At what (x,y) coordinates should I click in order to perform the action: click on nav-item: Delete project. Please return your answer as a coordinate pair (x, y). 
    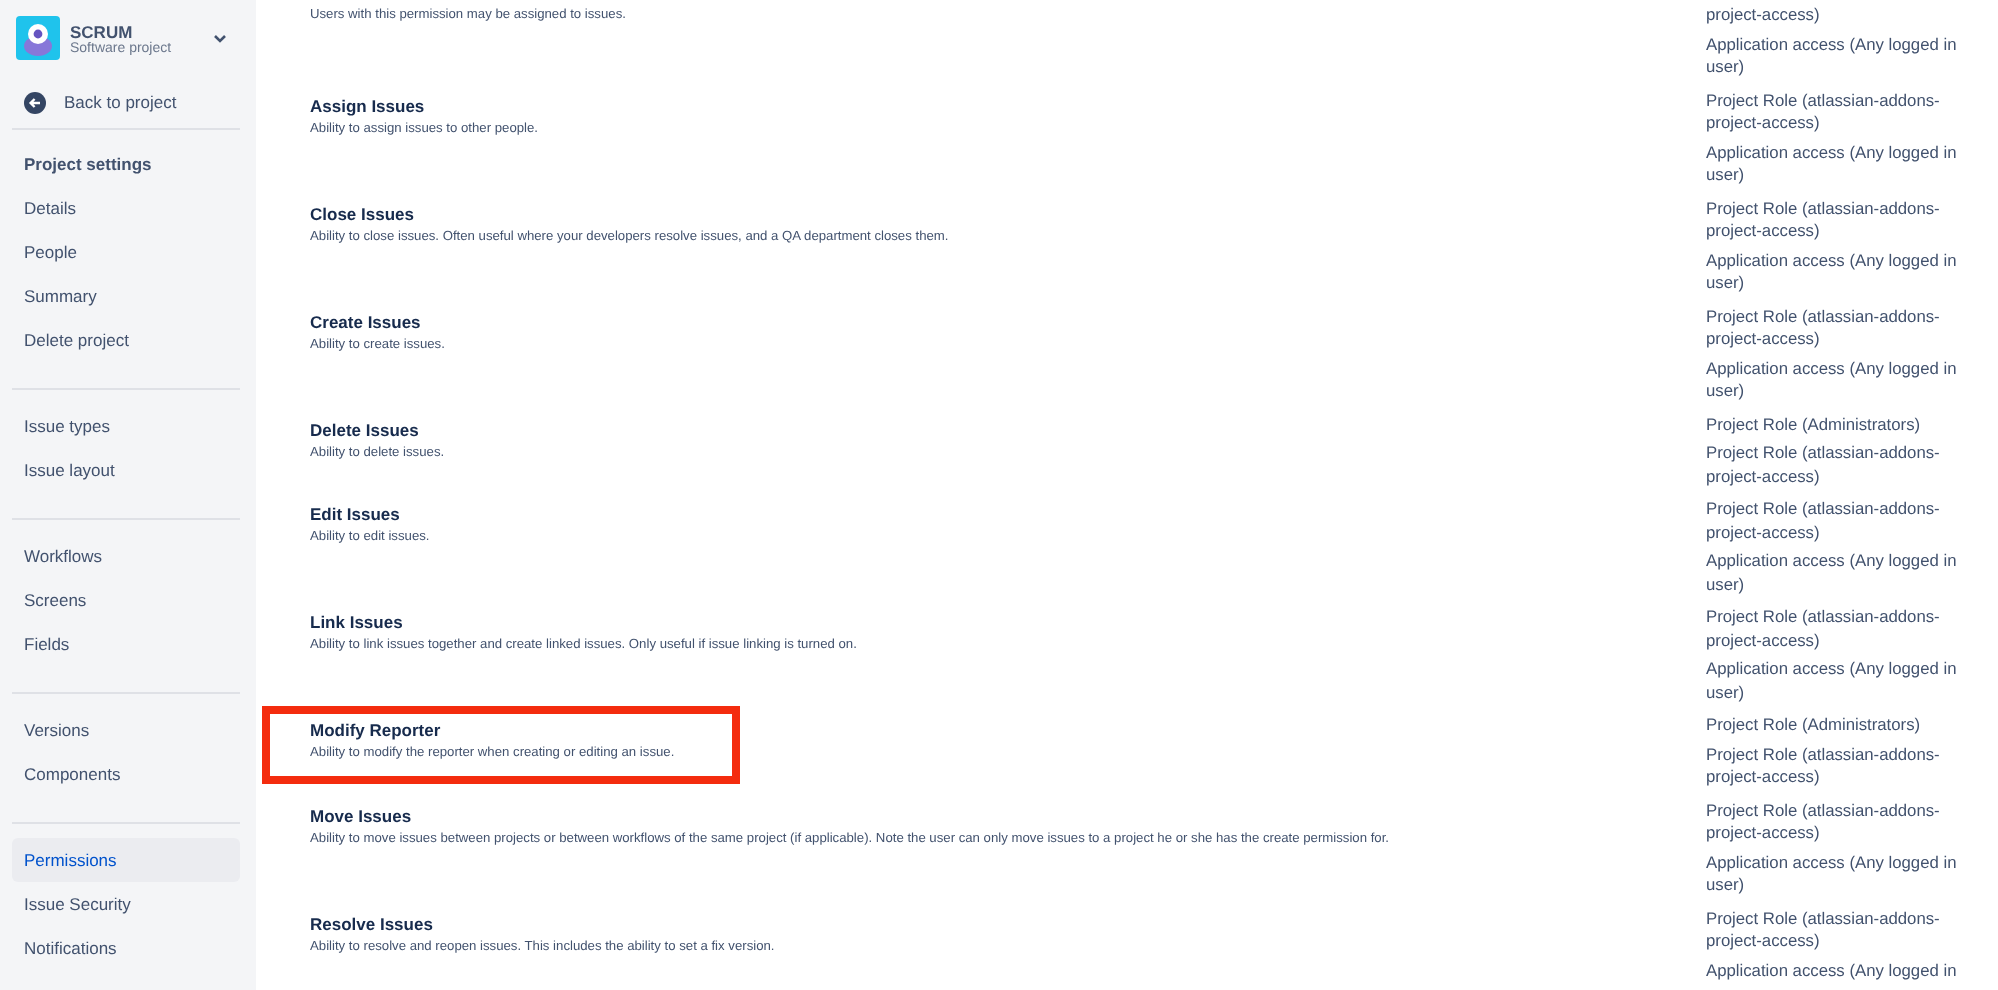
    Looking at the image, I should click on (126, 340).